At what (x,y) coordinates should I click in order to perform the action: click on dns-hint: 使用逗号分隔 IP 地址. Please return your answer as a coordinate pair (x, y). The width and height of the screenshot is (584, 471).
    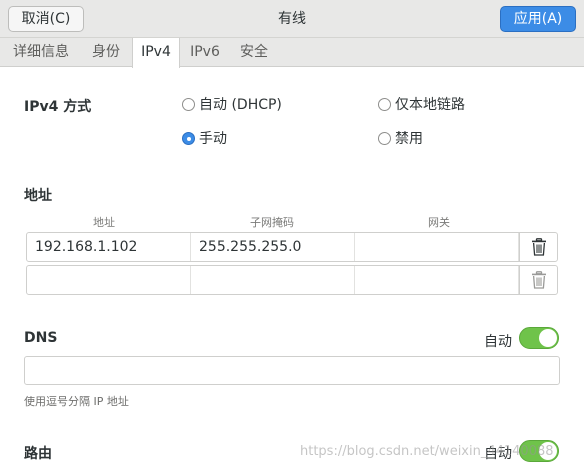
    Looking at the image, I should click on (76, 401).